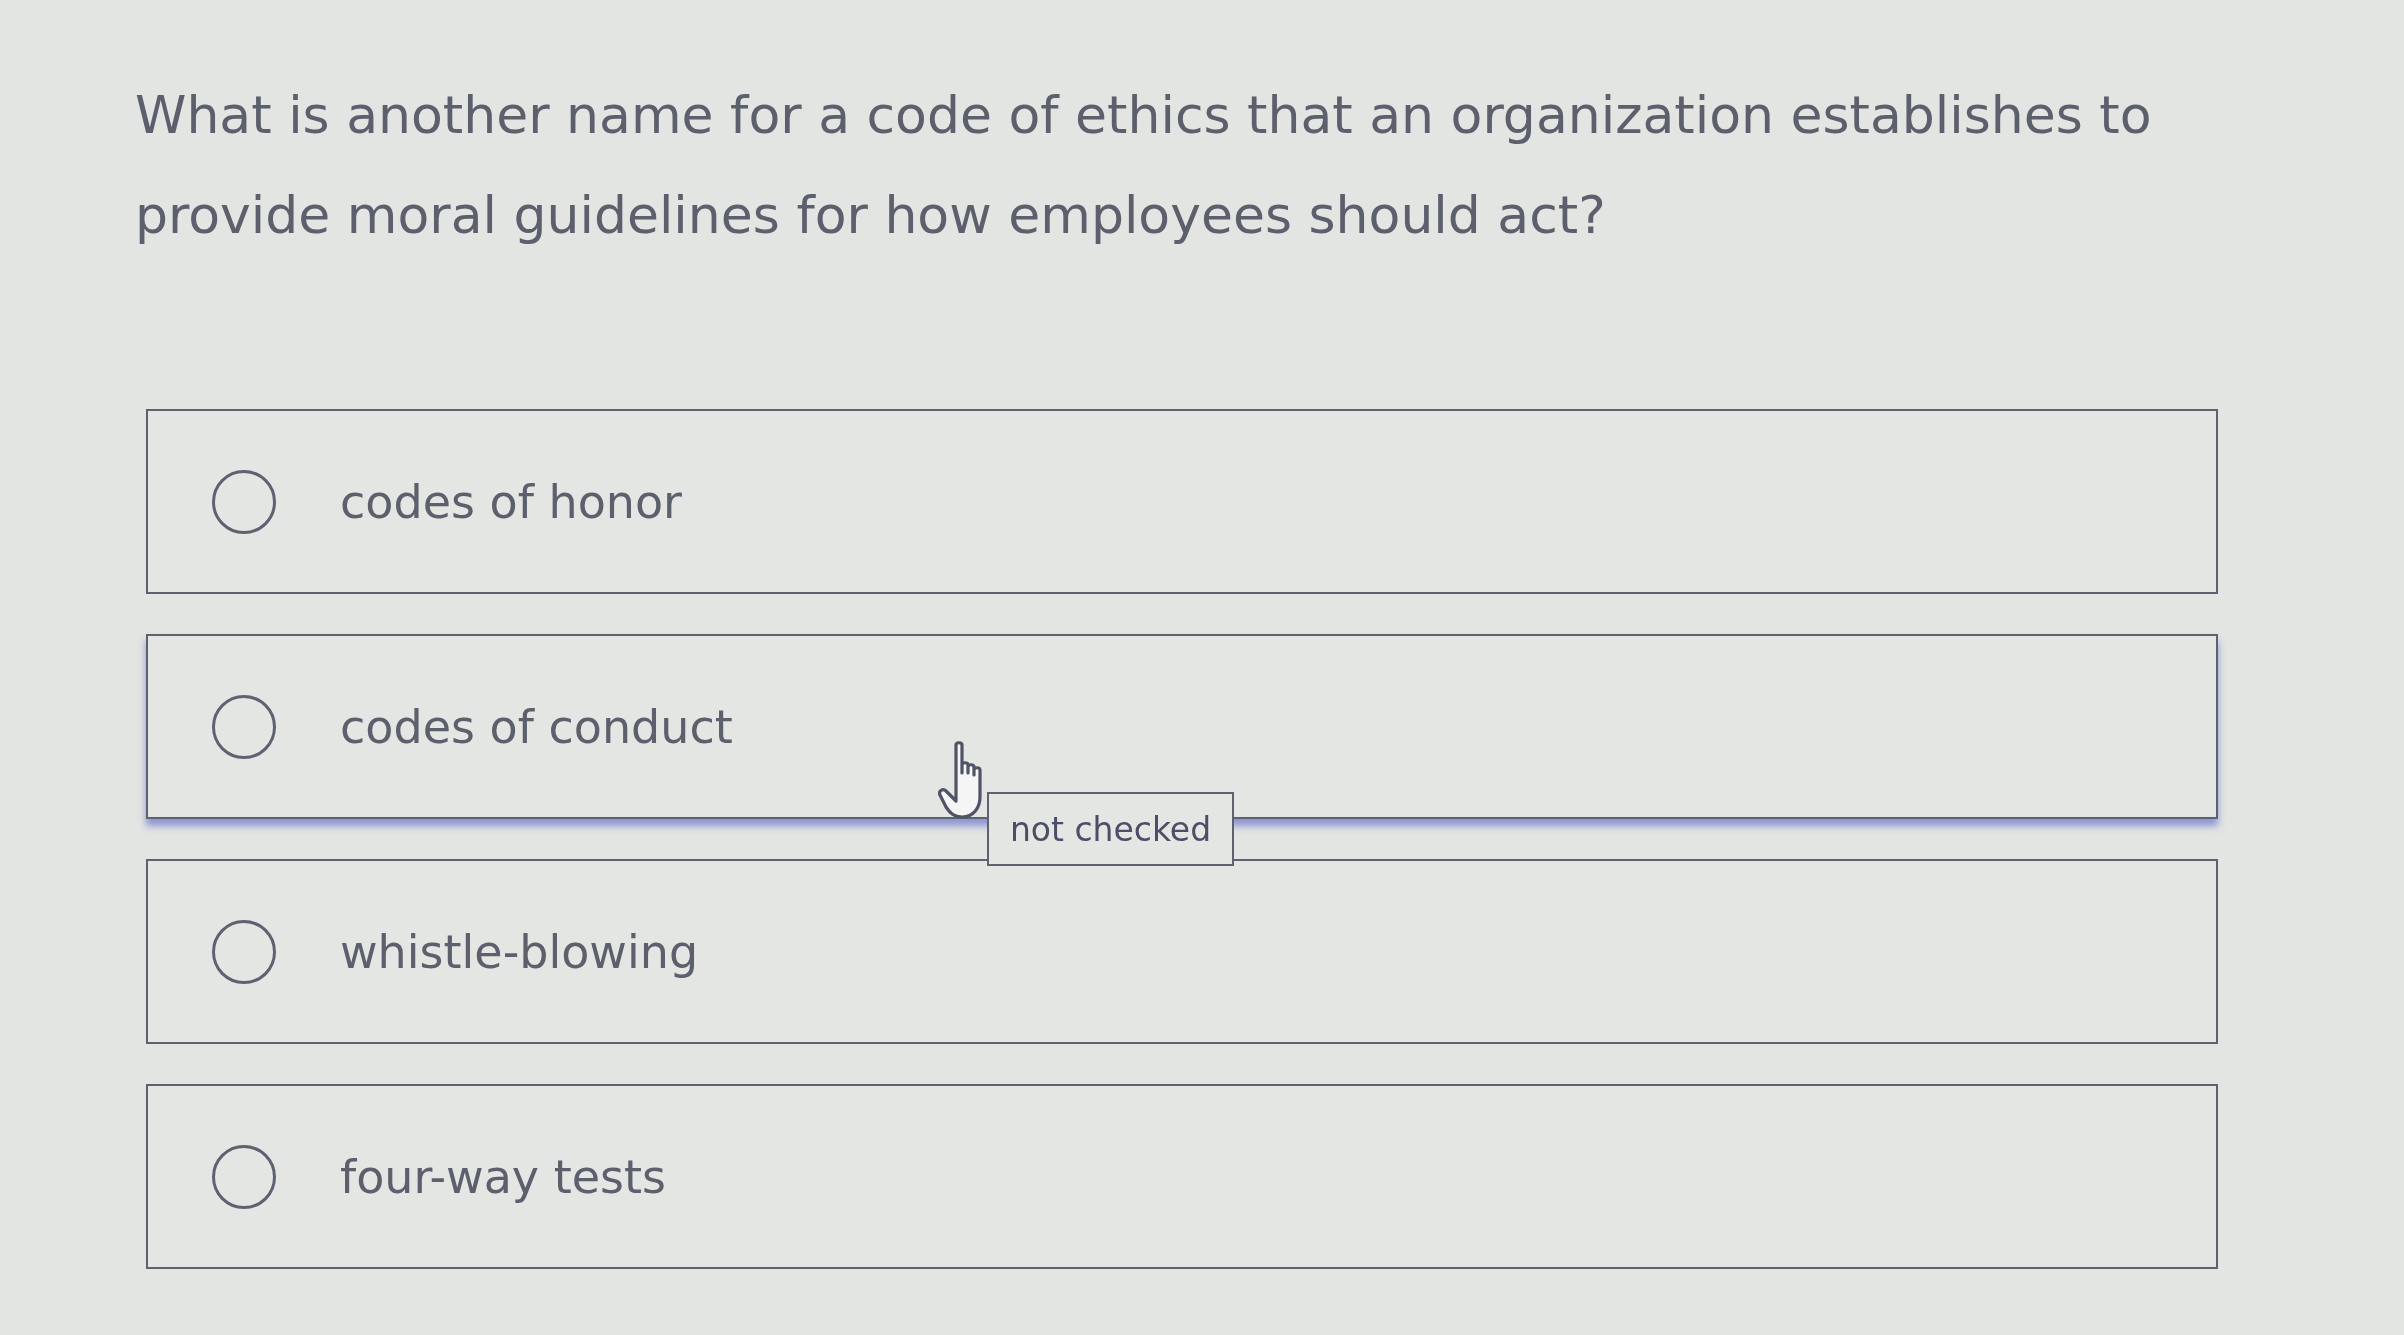 The image size is (2404, 1335). What do you see at coordinates (536, 726) in the screenshot?
I see `option-label: codes of conduct` at bounding box center [536, 726].